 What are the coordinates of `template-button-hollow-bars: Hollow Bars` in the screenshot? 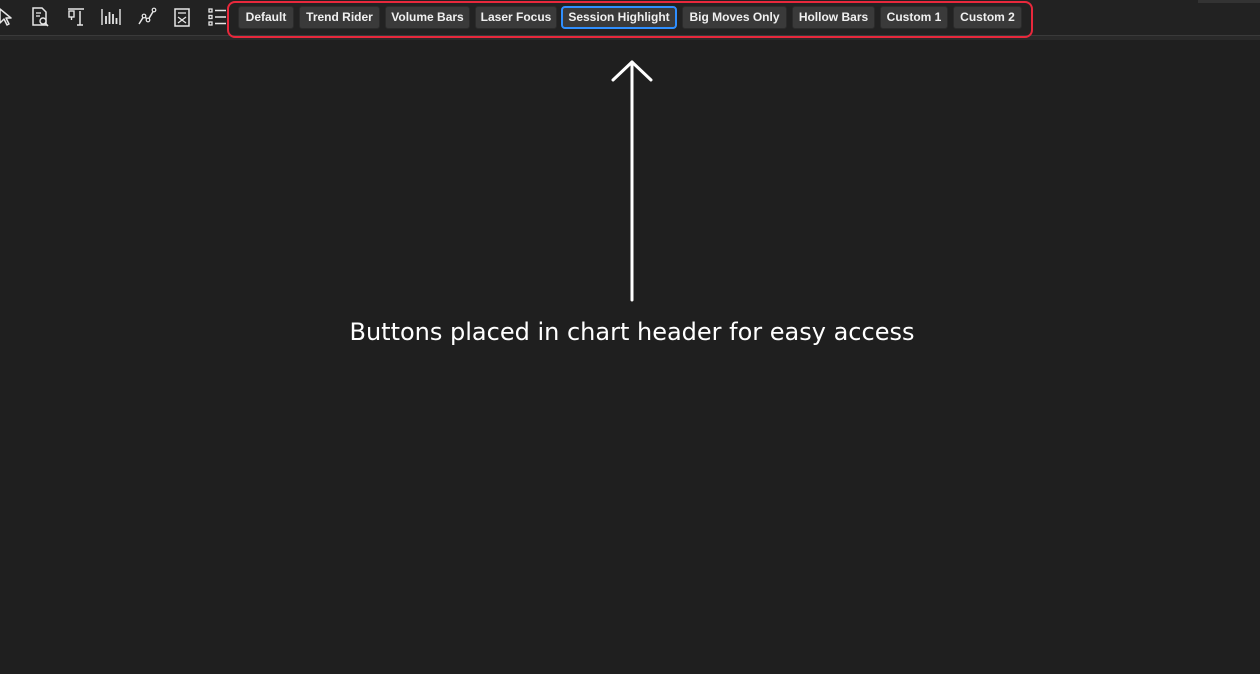 It's located at (833, 17).